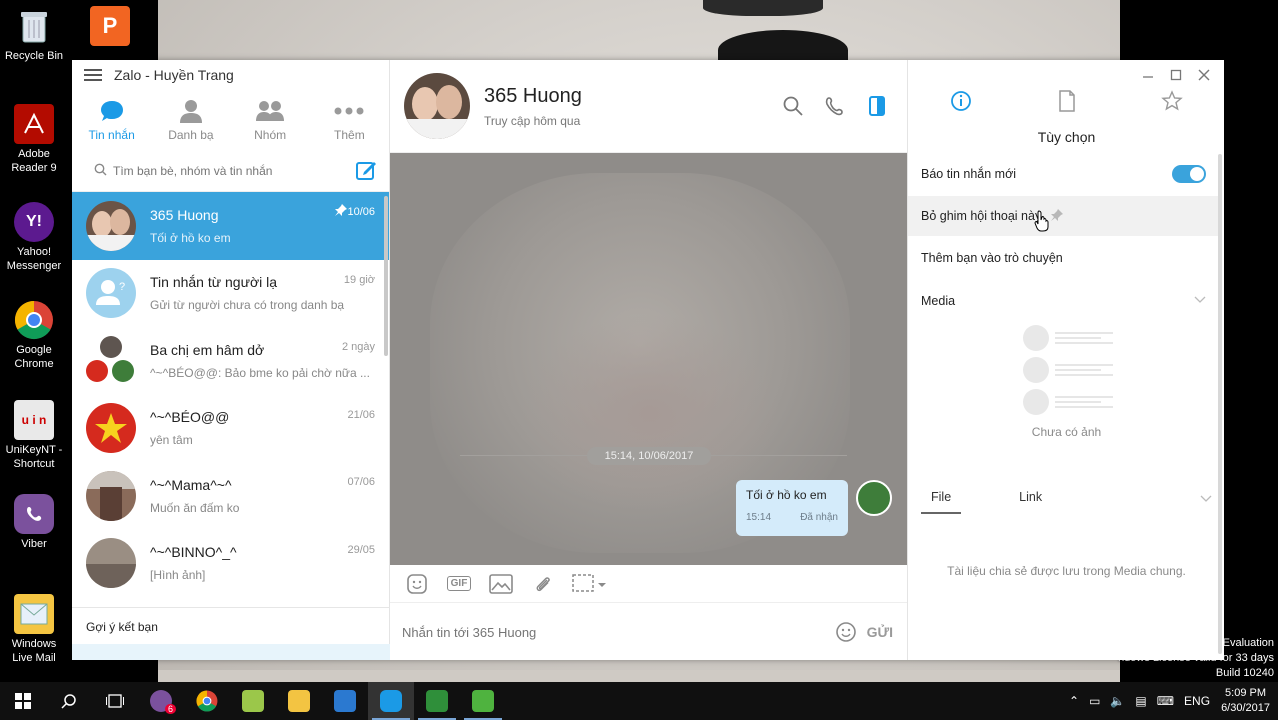  What do you see at coordinates (1140, 701) in the screenshot?
I see `network-icon: ▤` at bounding box center [1140, 701].